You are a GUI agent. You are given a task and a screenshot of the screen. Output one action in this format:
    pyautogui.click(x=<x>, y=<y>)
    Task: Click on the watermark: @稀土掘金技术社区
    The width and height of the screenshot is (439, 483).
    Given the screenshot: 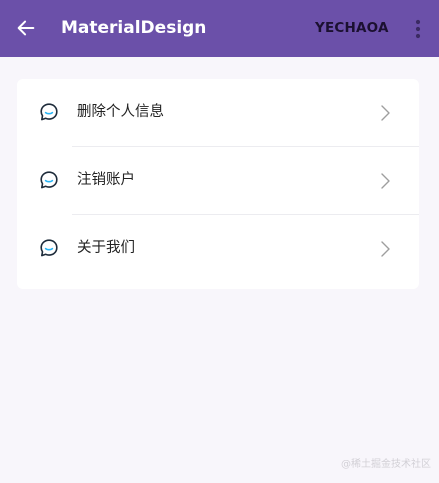 What is the action you would take?
    pyautogui.click(x=386, y=464)
    